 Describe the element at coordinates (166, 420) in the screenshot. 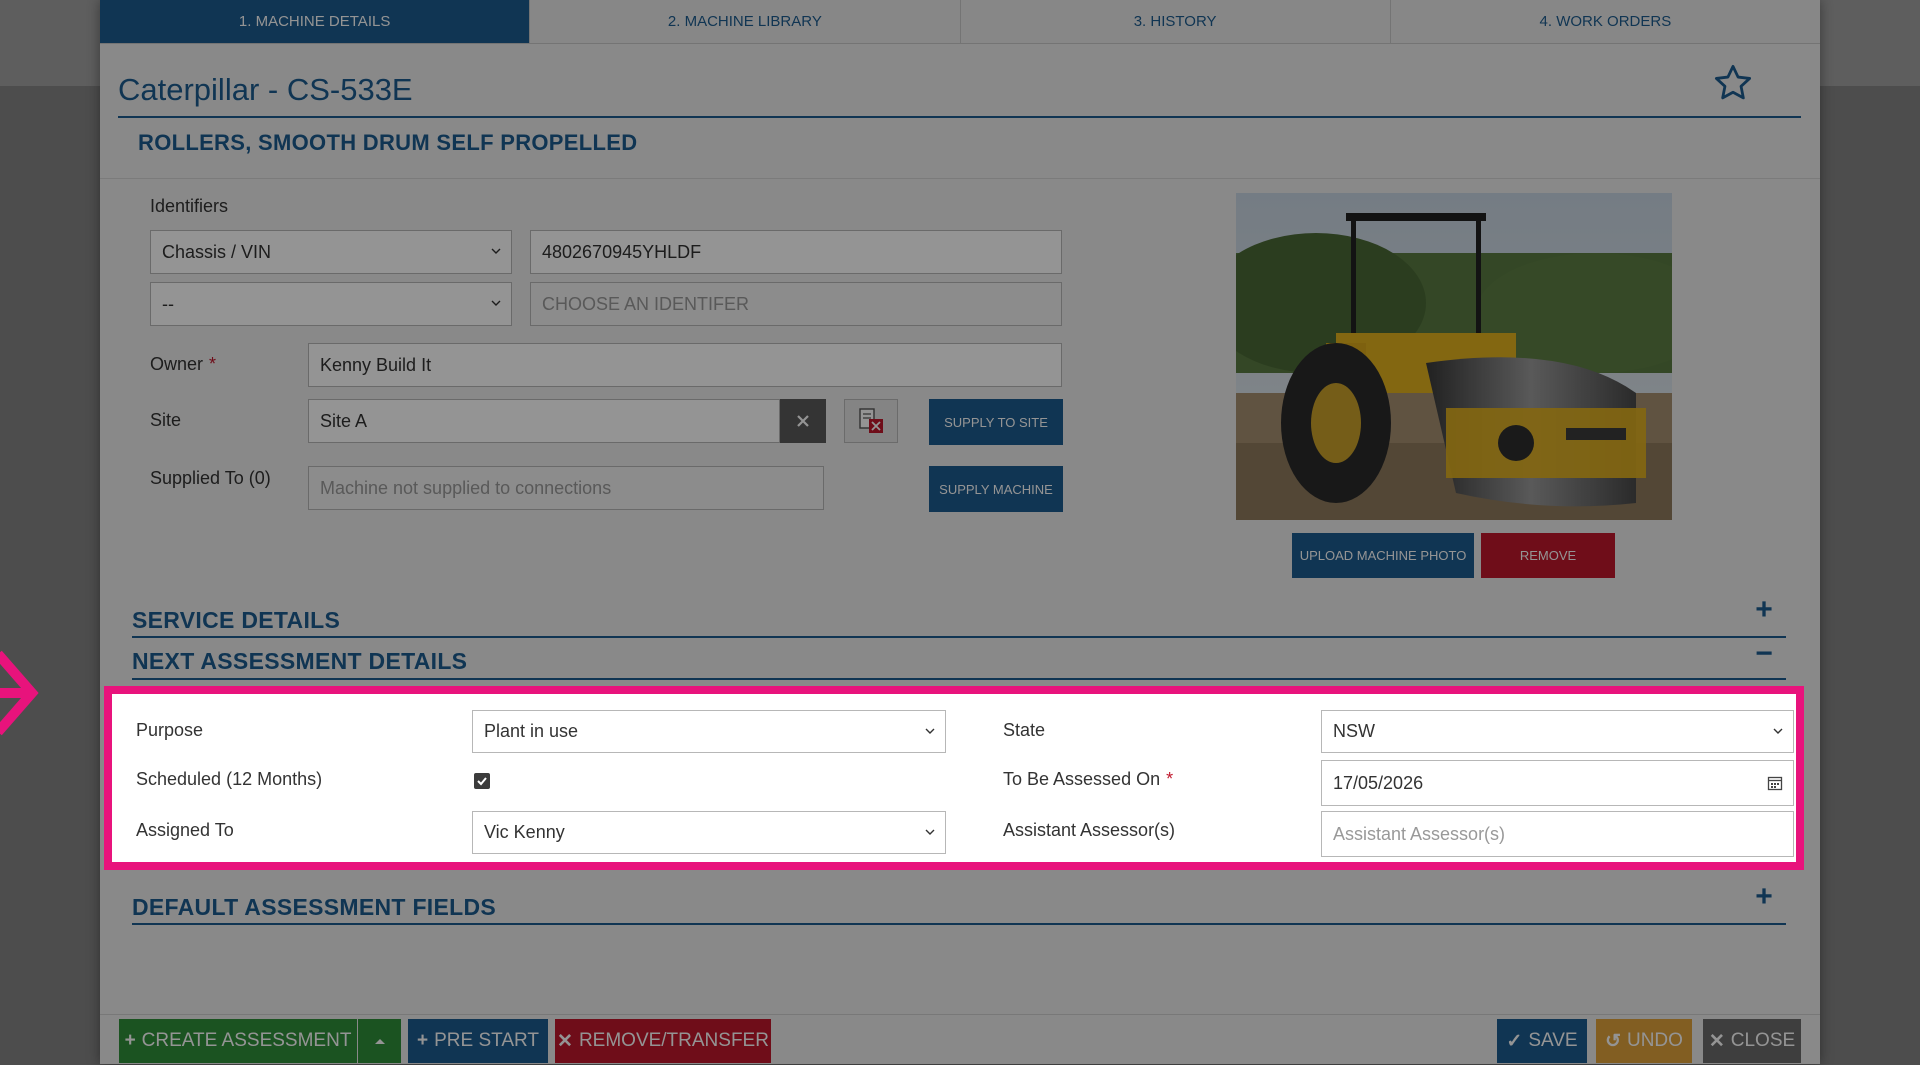

I see `site-label: Site` at that location.